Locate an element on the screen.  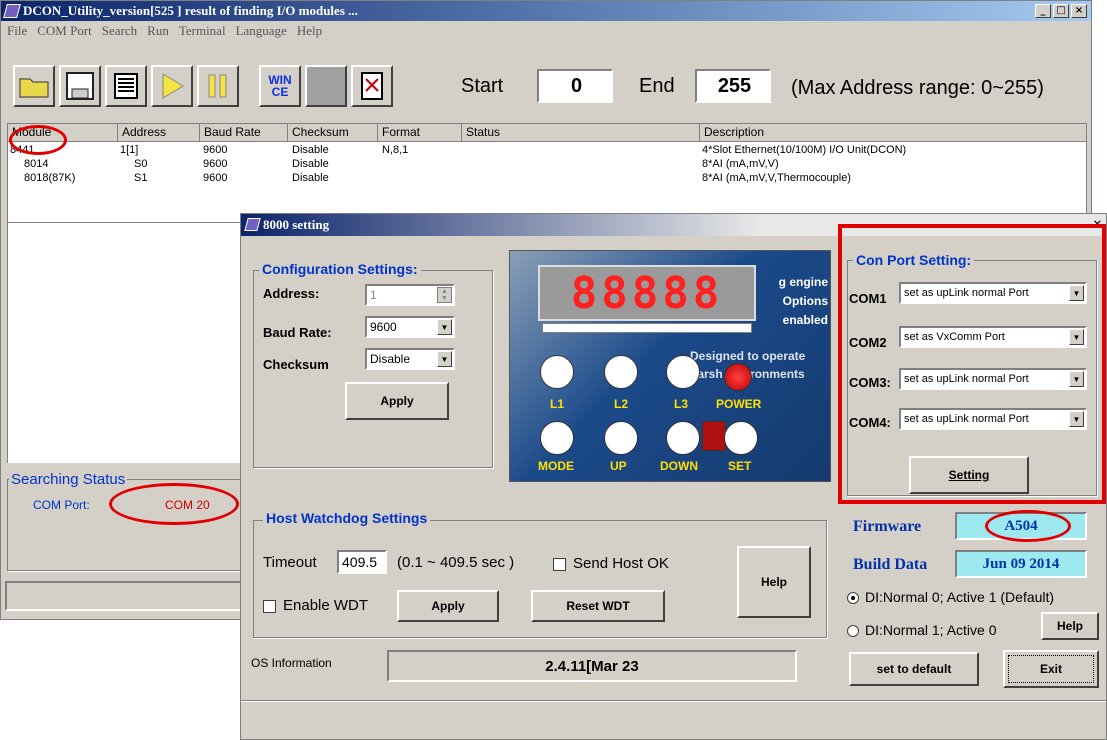
pause-button is located at coordinates (218, 86).